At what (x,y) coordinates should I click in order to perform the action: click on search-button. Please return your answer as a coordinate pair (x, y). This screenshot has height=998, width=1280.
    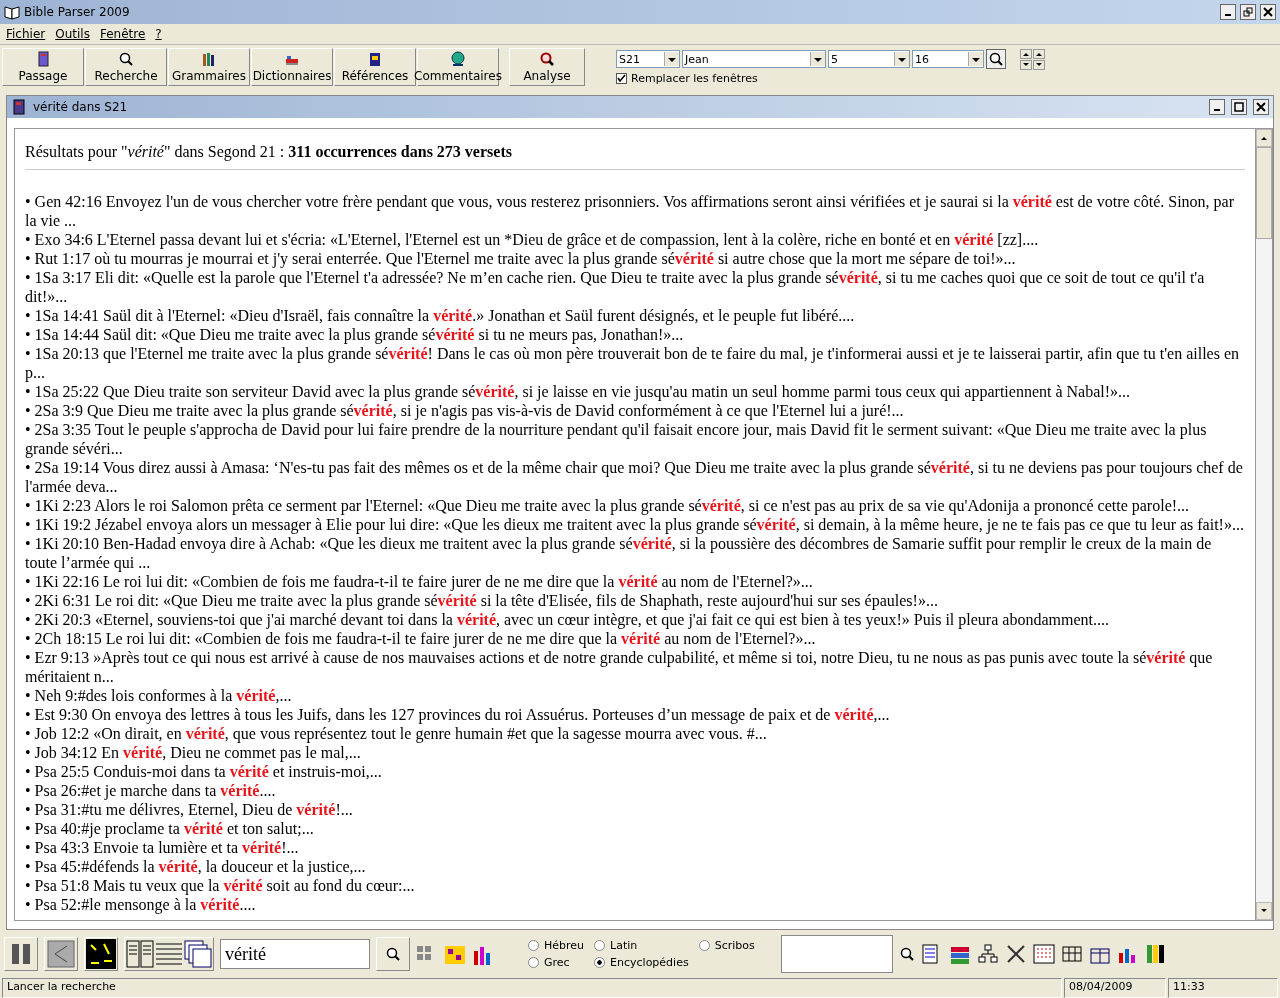
    Looking at the image, I should click on (393, 954).